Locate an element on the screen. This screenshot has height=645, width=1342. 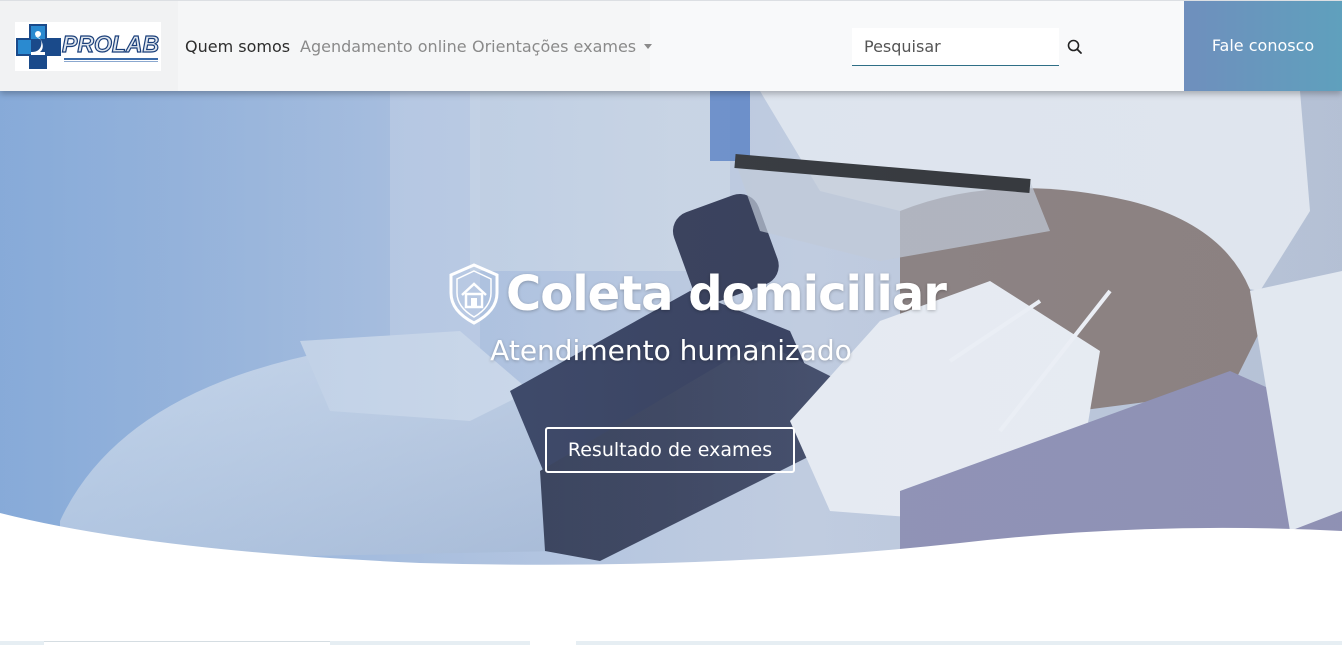
brand-tagline-bar is located at coordinates (111, 60).